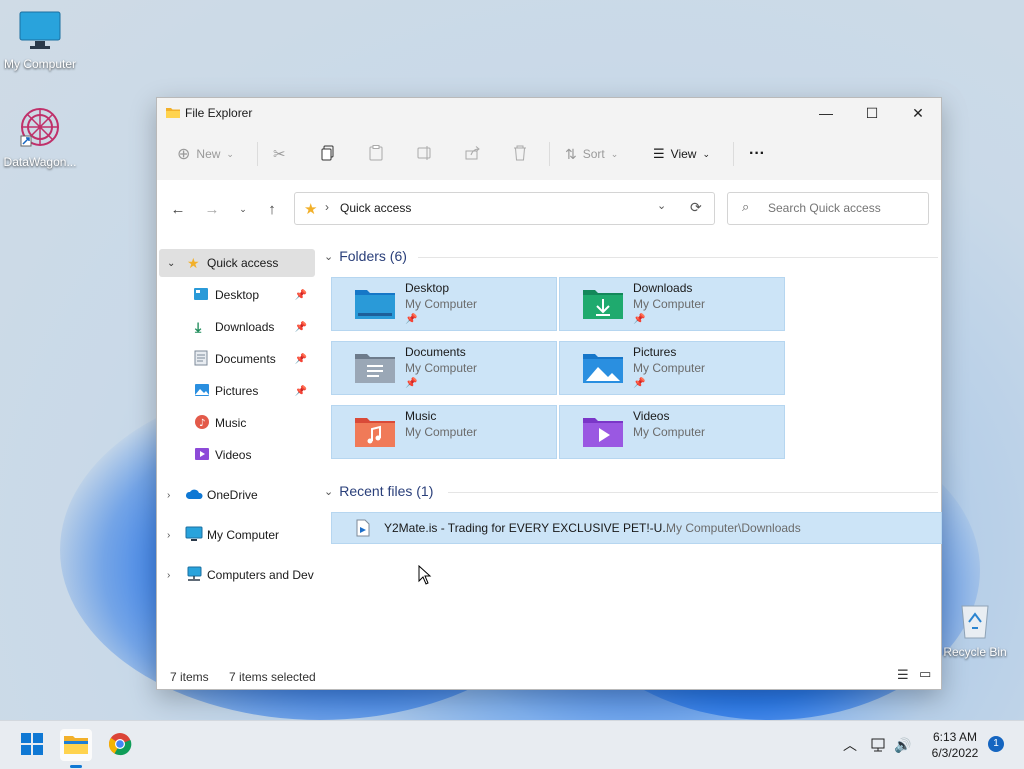  Describe the element at coordinates (279, 154) in the screenshot. I see `cut-button: ✂` at that location.